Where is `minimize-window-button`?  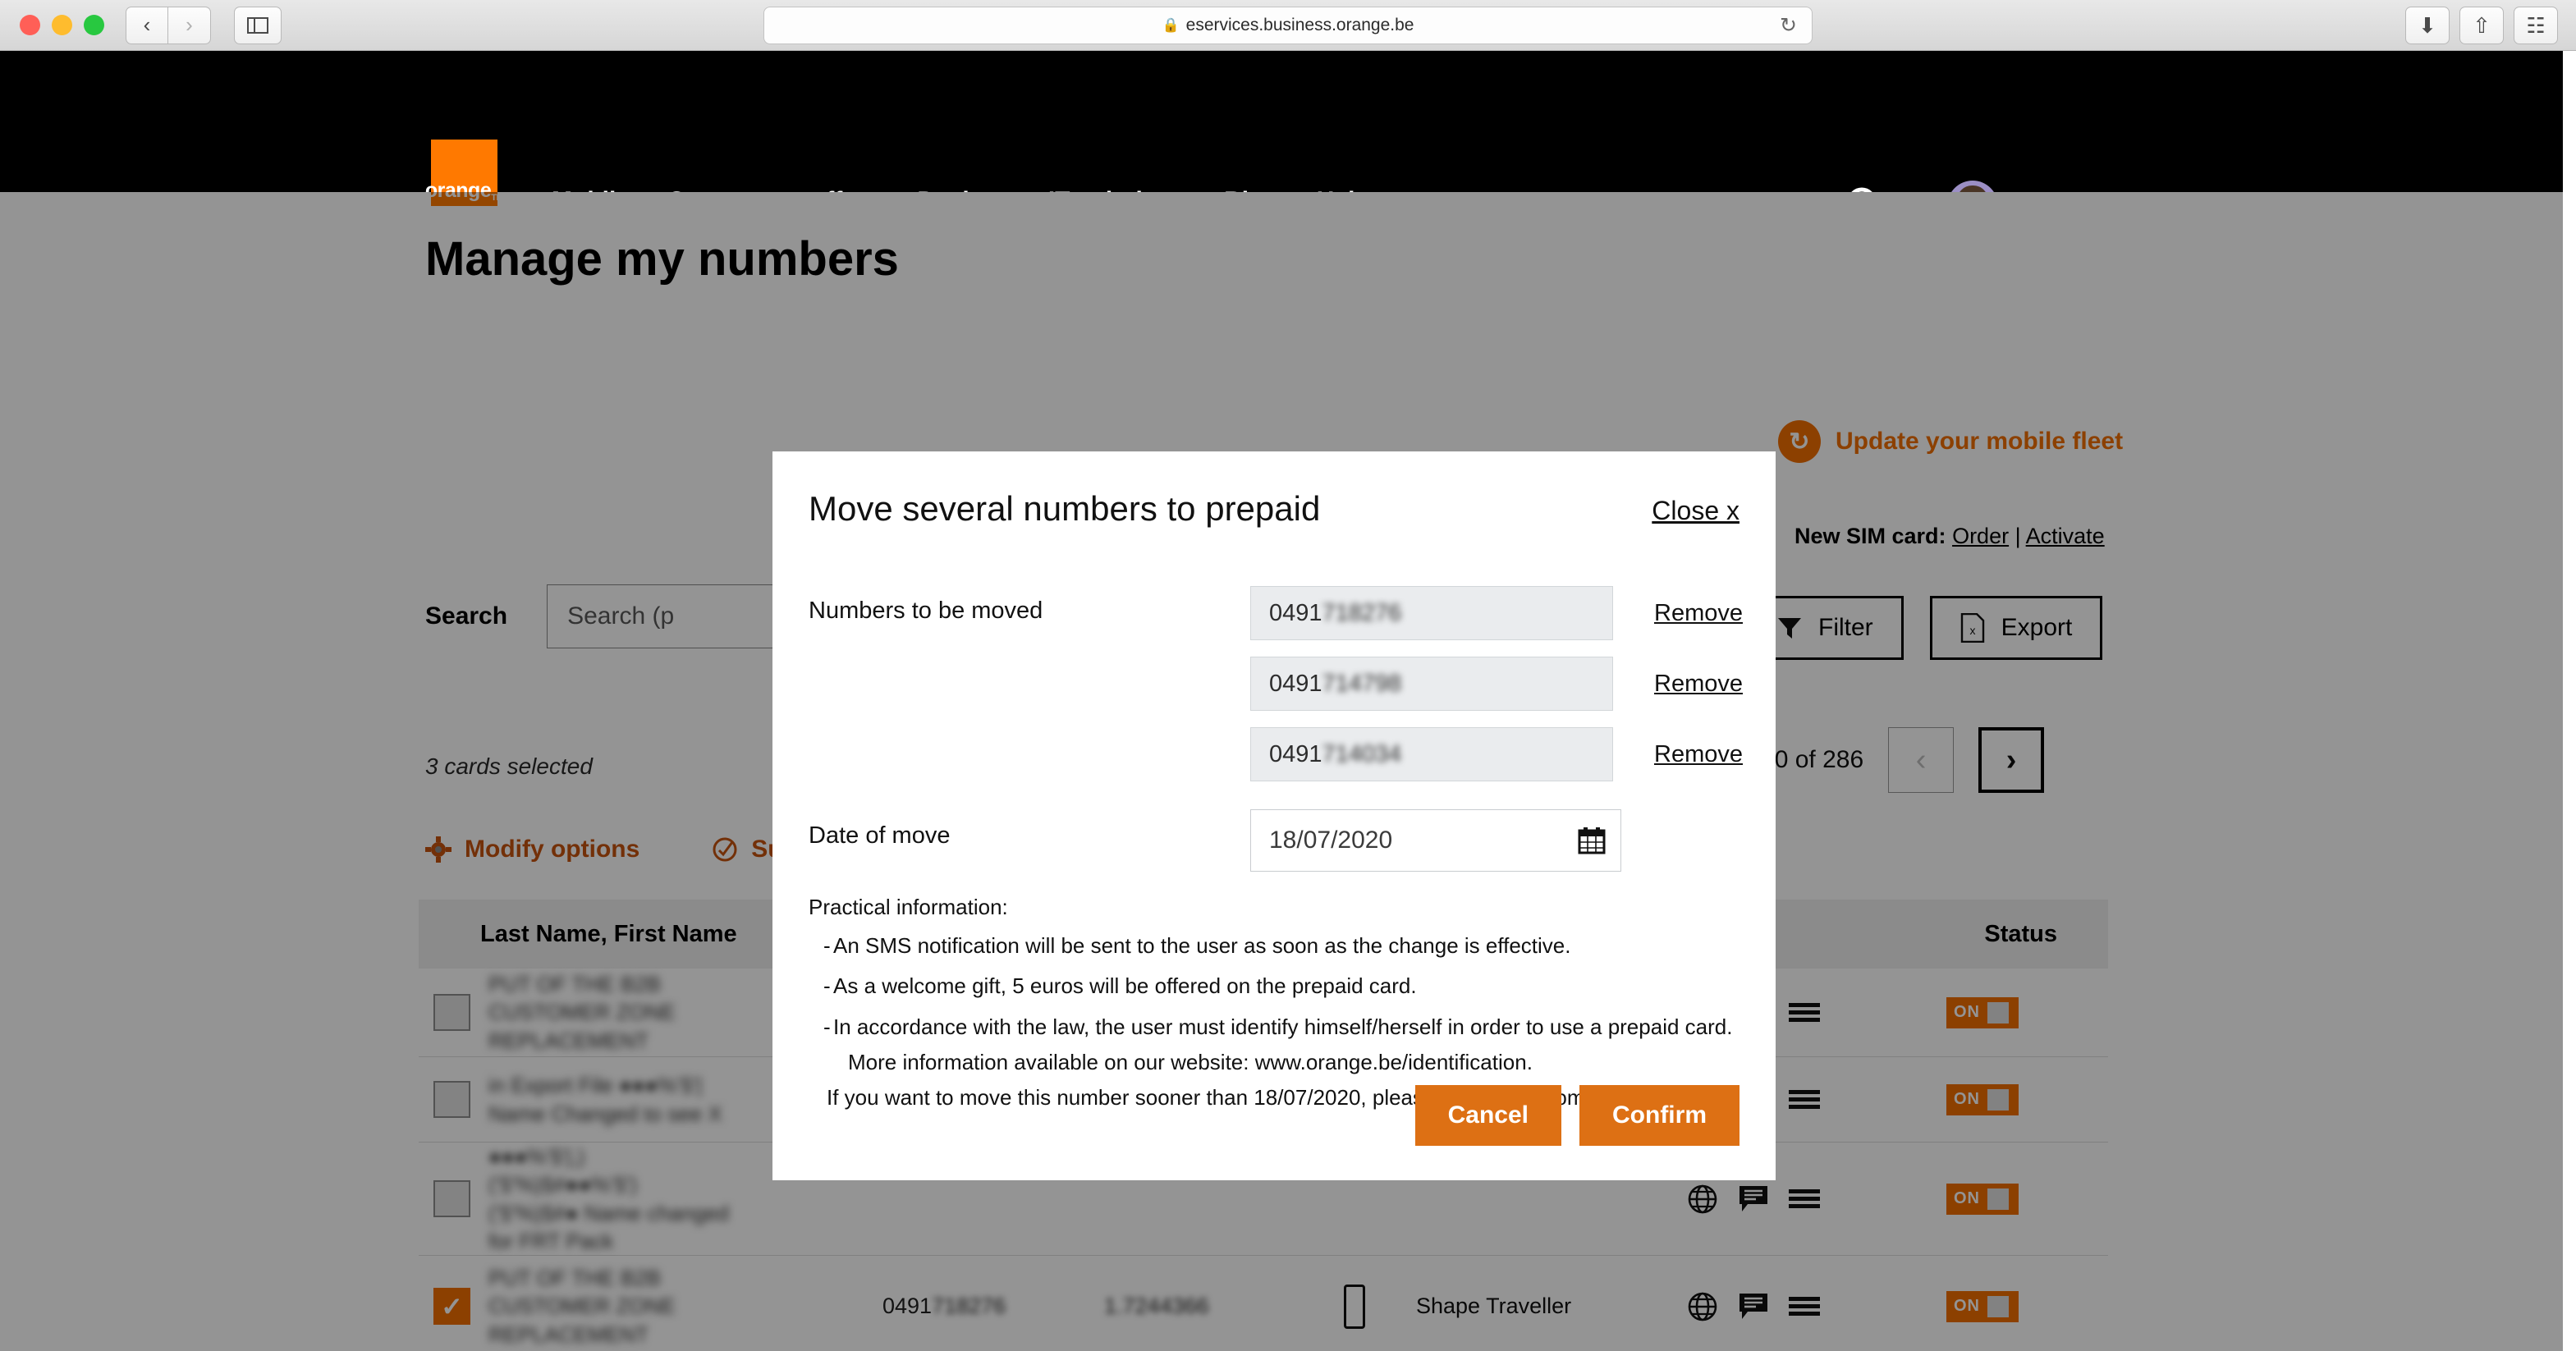 minimize-window-button is located at coordinates (62, 25).